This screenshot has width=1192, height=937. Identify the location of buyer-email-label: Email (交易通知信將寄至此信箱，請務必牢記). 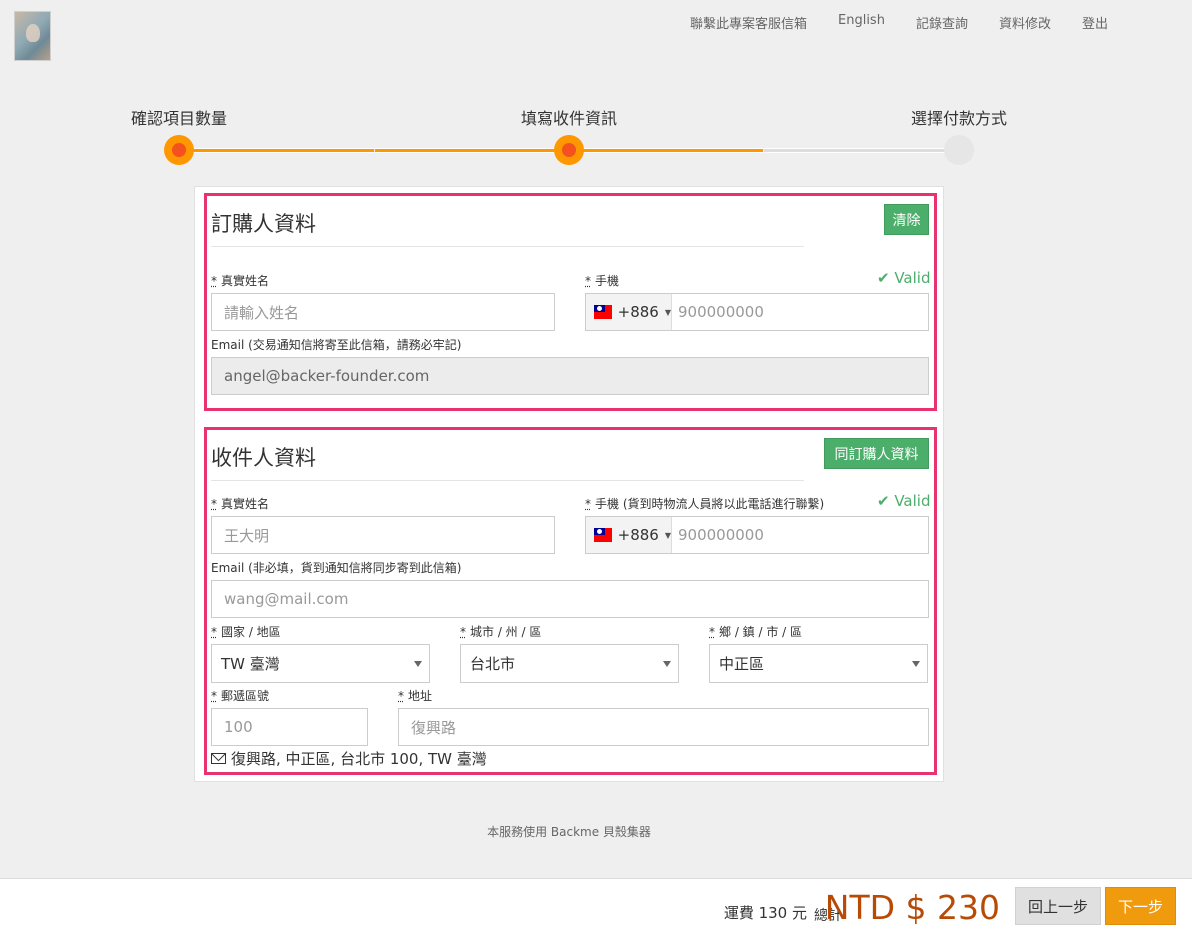
(336, 345).